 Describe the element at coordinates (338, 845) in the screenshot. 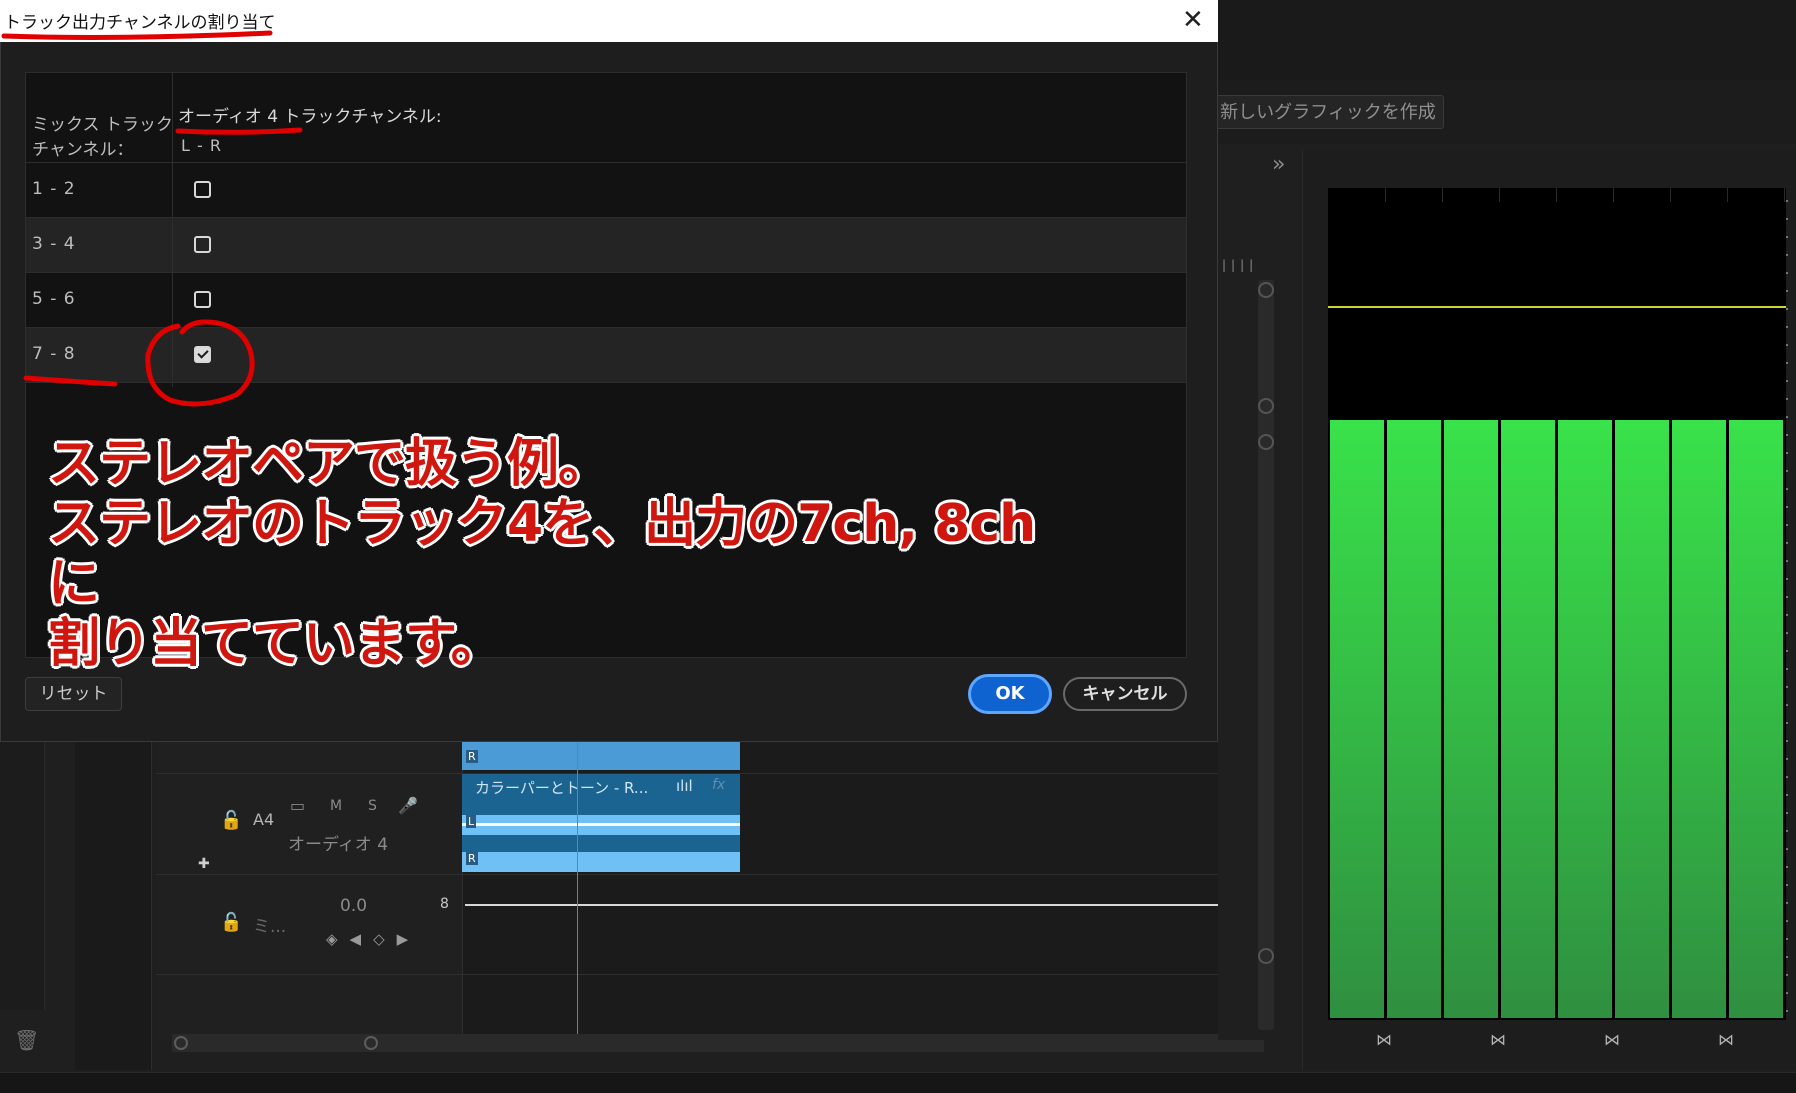

I see `track-name: オーディオ 4` at that location.